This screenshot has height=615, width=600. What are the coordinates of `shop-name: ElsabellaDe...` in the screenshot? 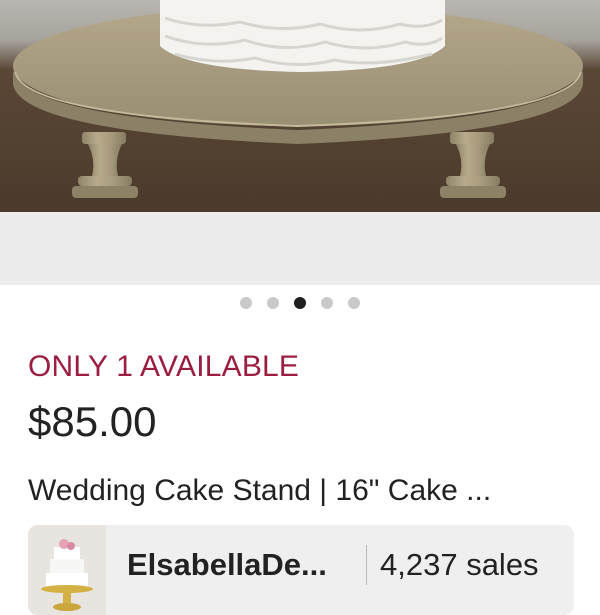 It's located at (227, 565).